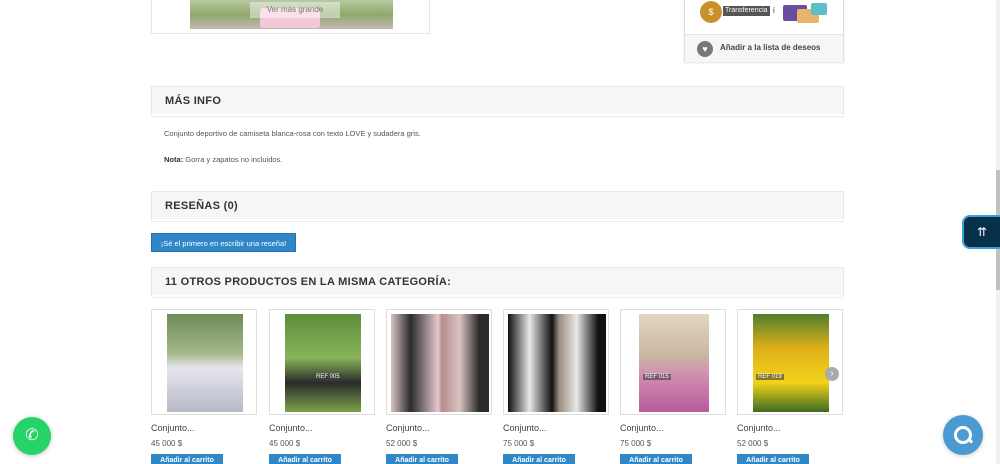 The width and height of the screenshot is (1000, 464). What do you see at coordinates (711, 12) in the screenshot?
I see `coin-icon: $` at bounding box center [711, 12].